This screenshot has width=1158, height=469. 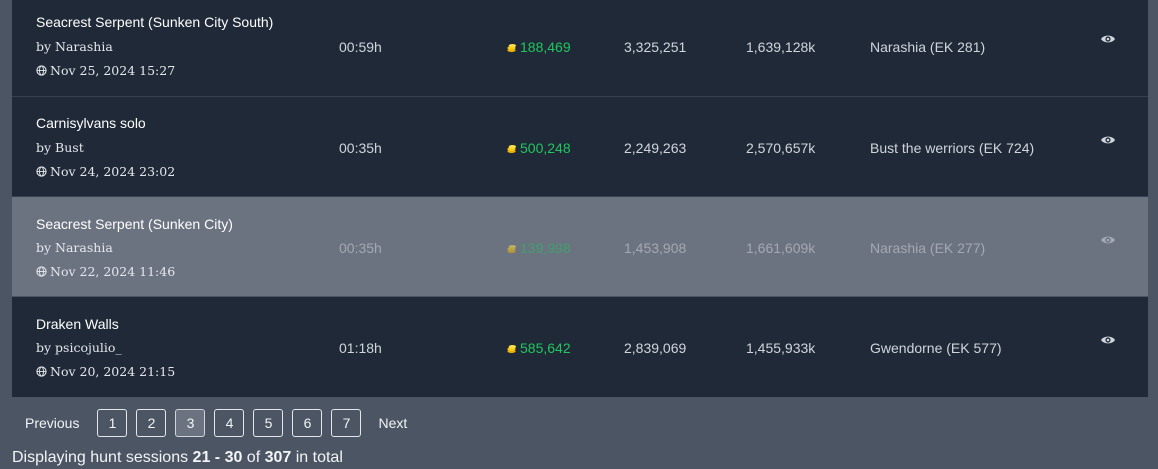 What do you see at coordinates (317, 457) in the screenshot?
I see `summary-suffix: in total` at bounding box center [317, 457].